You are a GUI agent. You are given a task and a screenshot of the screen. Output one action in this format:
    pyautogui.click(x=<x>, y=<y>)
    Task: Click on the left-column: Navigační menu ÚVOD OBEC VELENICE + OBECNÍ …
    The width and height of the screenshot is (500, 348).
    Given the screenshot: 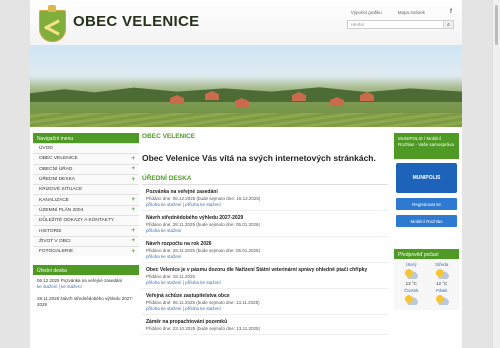 What is the action you would take?
    pyautogui.click(x=86, y=240)
    